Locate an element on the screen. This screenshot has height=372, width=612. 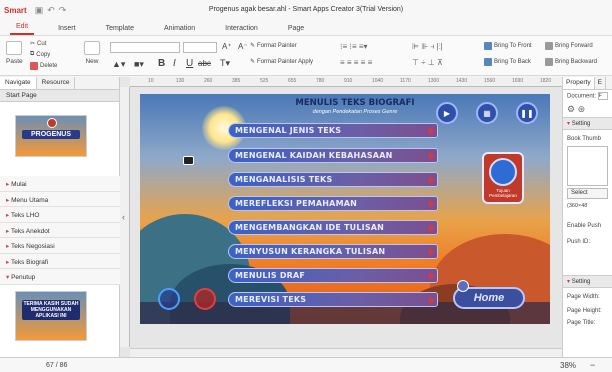
tujuan-pembelajaran-button: Tujuan Pembelajaran is located at coordinates (503, 178).